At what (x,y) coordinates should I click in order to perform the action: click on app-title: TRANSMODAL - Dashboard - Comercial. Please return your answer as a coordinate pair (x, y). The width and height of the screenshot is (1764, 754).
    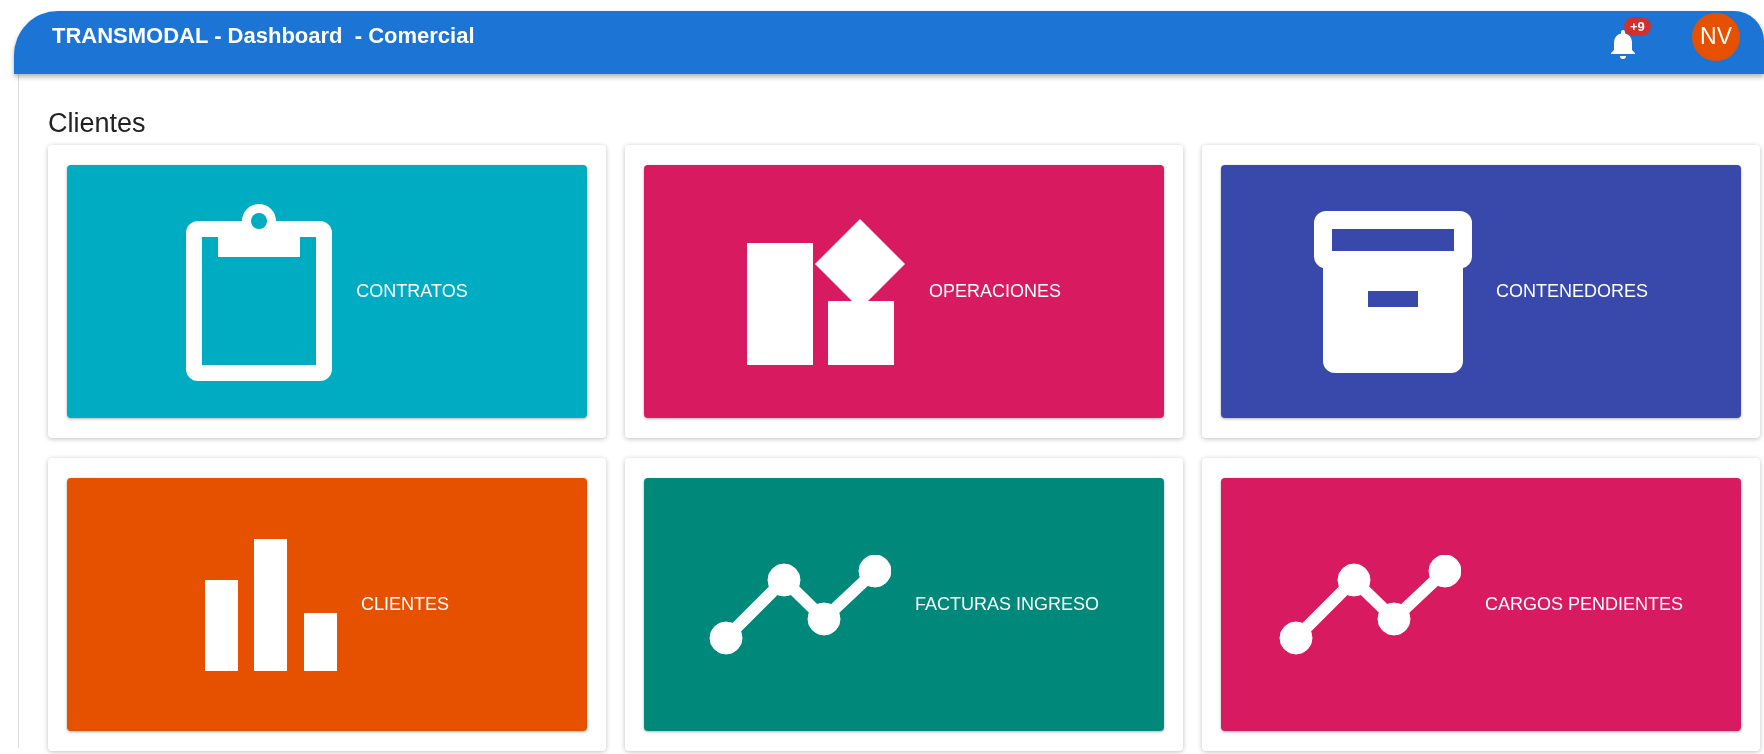
    Looking at the image, I should click on (264, 35).